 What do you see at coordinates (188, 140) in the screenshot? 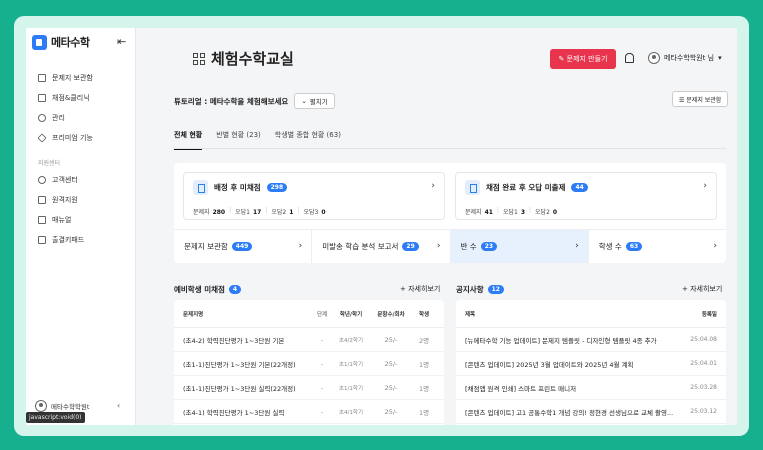
I see `tab-overall: 전체 현황` at bounding box center [188, 140].